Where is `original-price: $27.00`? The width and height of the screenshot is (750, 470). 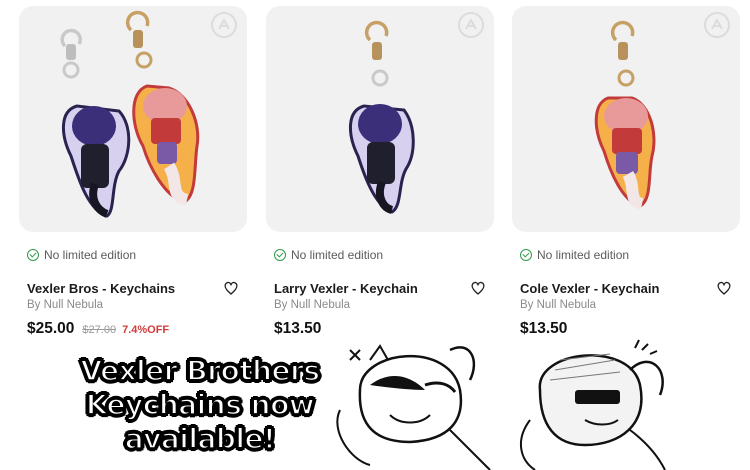
original-price: $27.00 is located at coordinates (99, 330).